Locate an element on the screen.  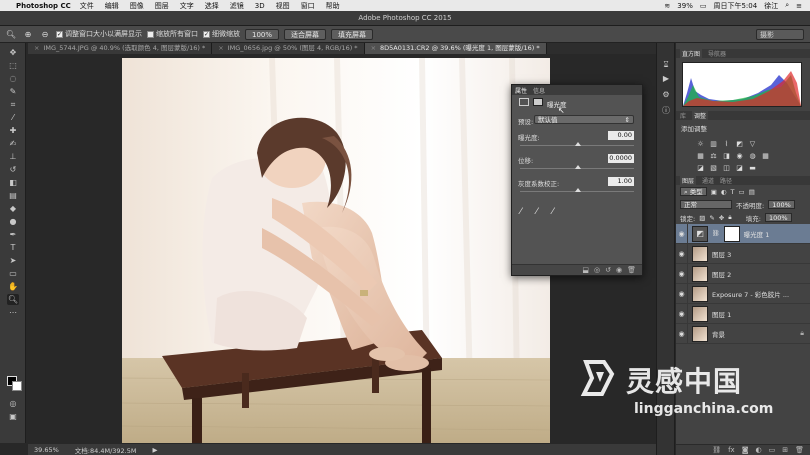
visibility-icon: ◉ is located at coordinates (619, 270).